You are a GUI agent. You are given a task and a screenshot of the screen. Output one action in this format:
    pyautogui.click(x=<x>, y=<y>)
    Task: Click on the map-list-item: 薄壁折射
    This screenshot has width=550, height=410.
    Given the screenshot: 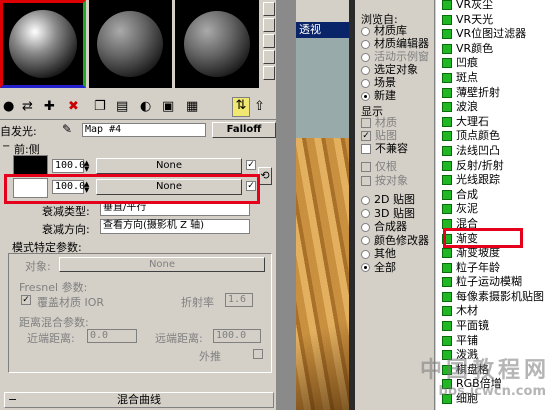 What is the action you would take?
    pyautogui.click(x=496, y=93)
    